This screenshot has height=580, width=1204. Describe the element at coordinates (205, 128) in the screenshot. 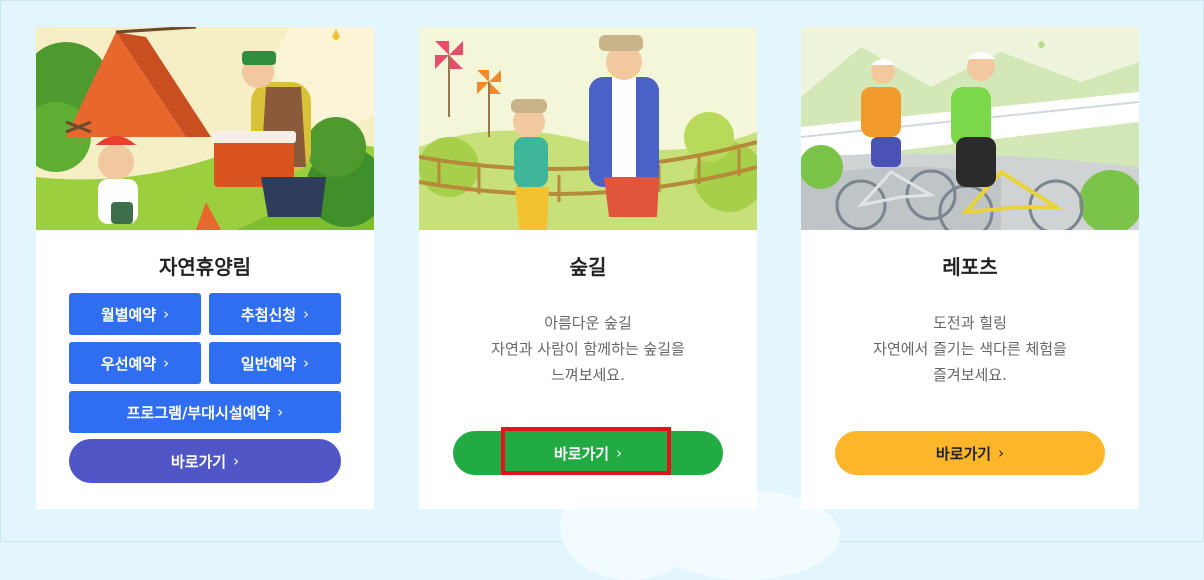

I see `camping-illustration` at that location.